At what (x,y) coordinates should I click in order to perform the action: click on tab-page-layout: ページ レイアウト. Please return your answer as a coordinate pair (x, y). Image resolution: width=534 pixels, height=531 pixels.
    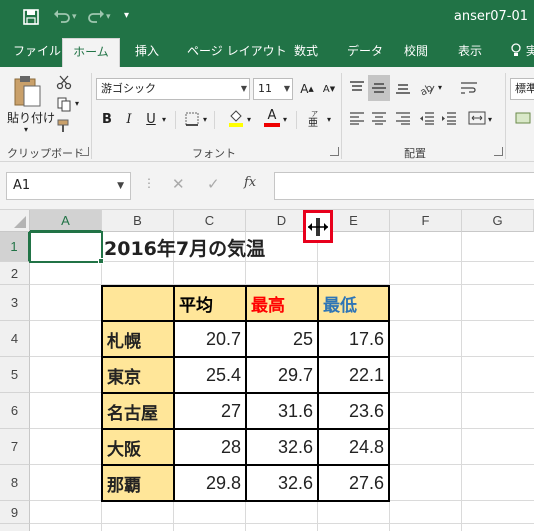
    Looking at the image, I should click on (237, 51).